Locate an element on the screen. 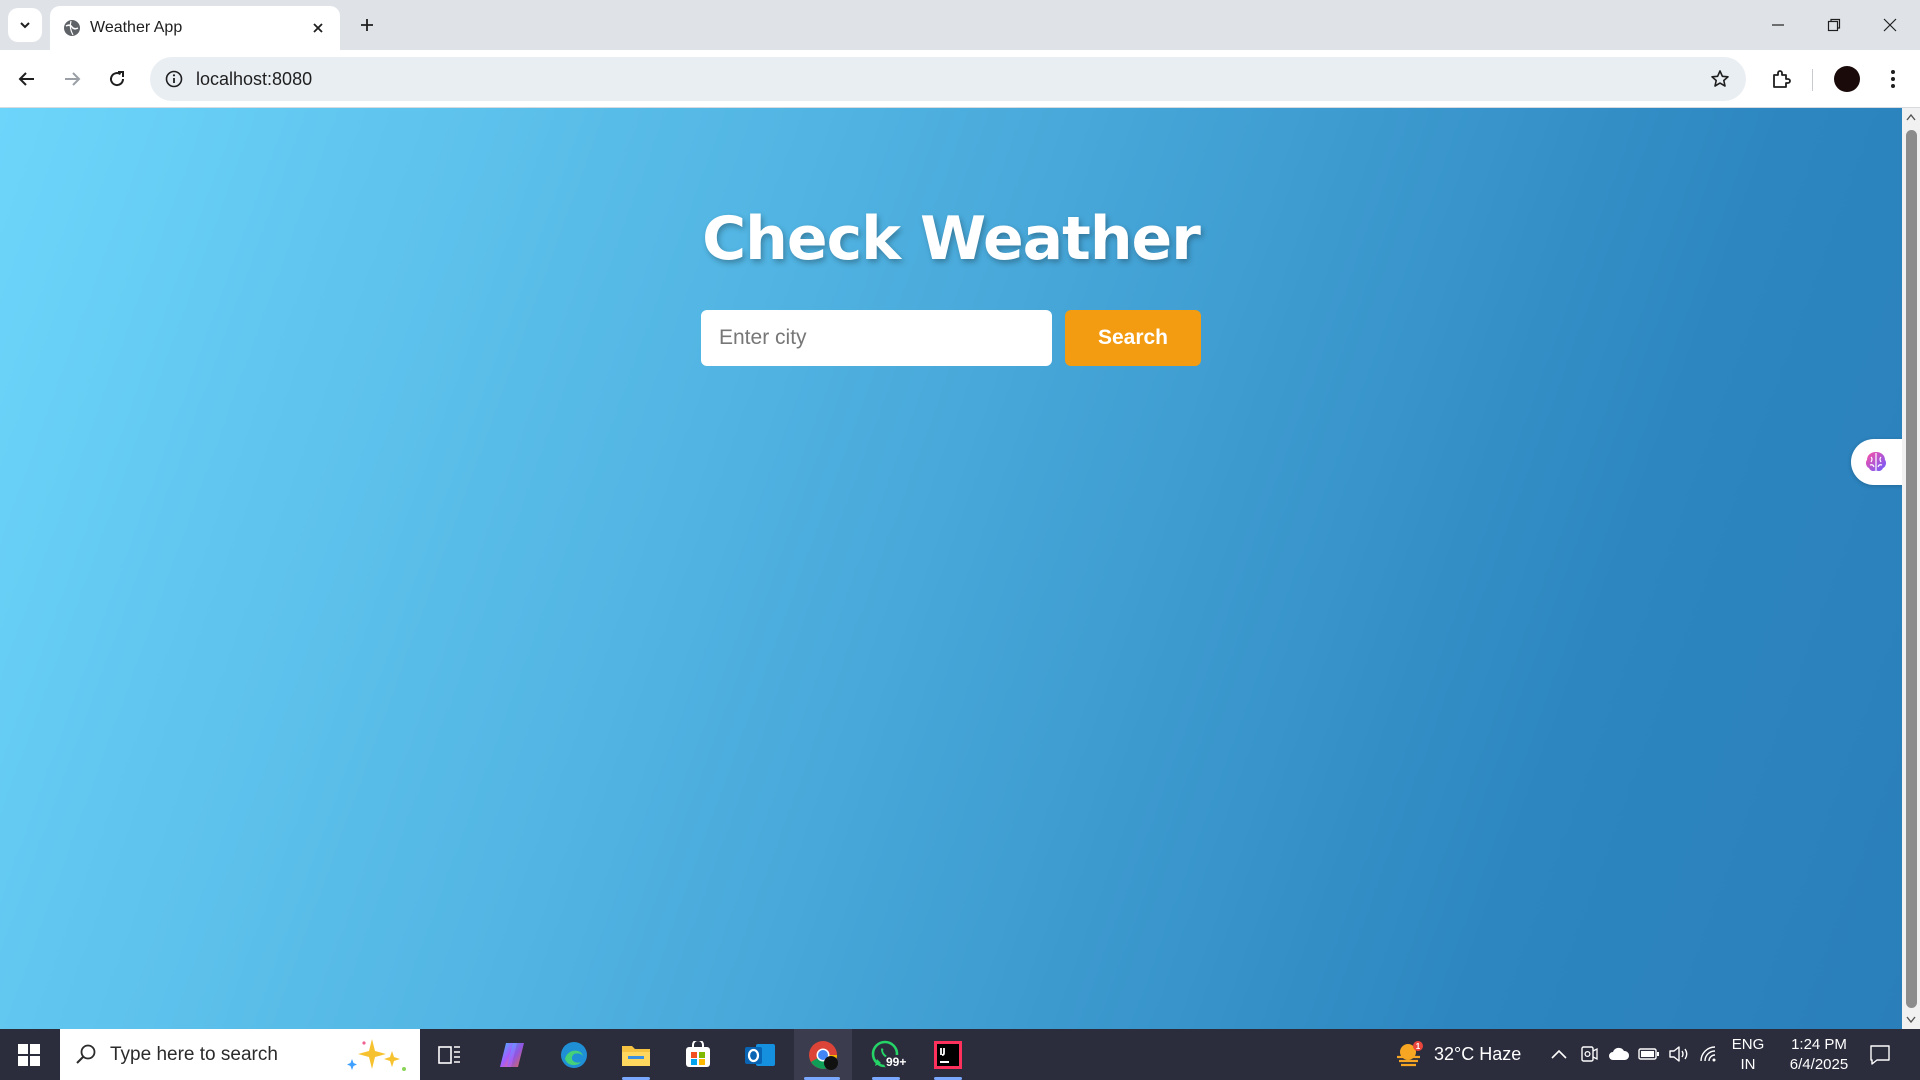 The image size is (1920, 1080). sparkle-icon is located at coordinates (376, 1055).